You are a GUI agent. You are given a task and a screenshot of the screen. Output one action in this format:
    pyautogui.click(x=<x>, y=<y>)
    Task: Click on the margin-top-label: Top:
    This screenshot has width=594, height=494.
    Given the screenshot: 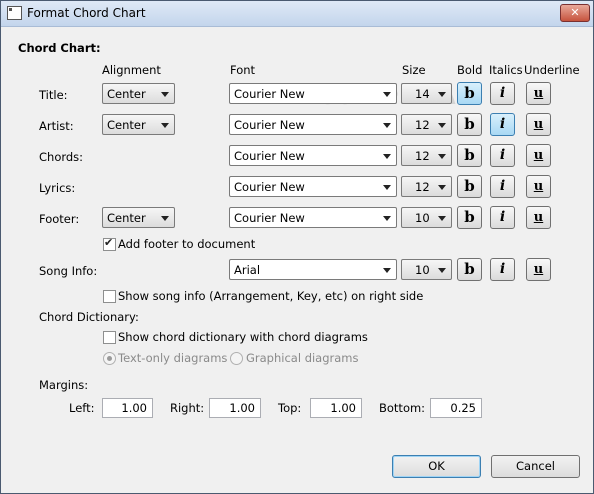 What is the action you would take?
    pyautogui.click(x=290, y=408)
    